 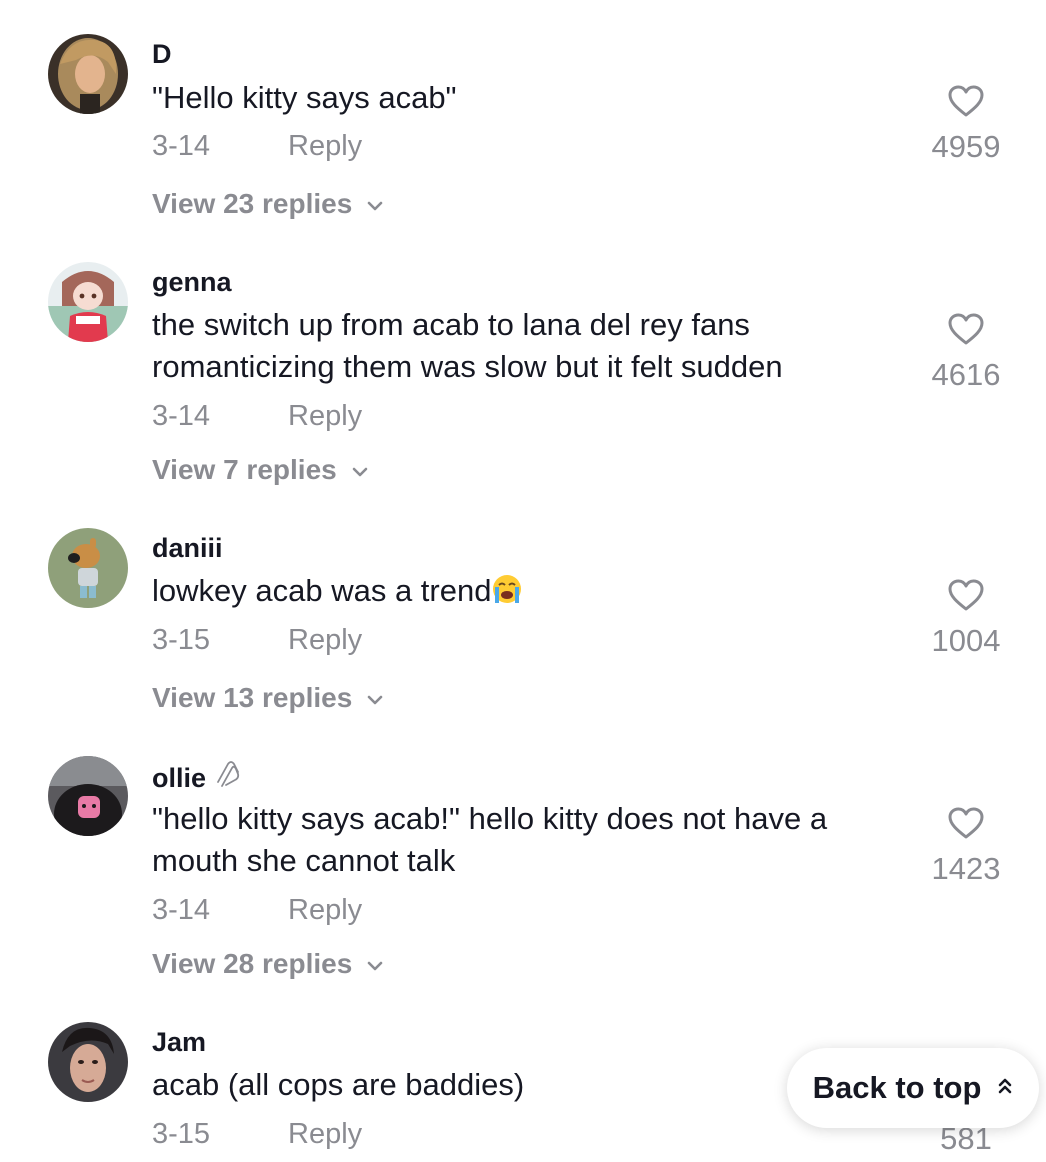 What do you see at coordinates (252, 963) in the screenshot?
I see `view-replies-label: View 28 replies` at bounding box center [252, 963].